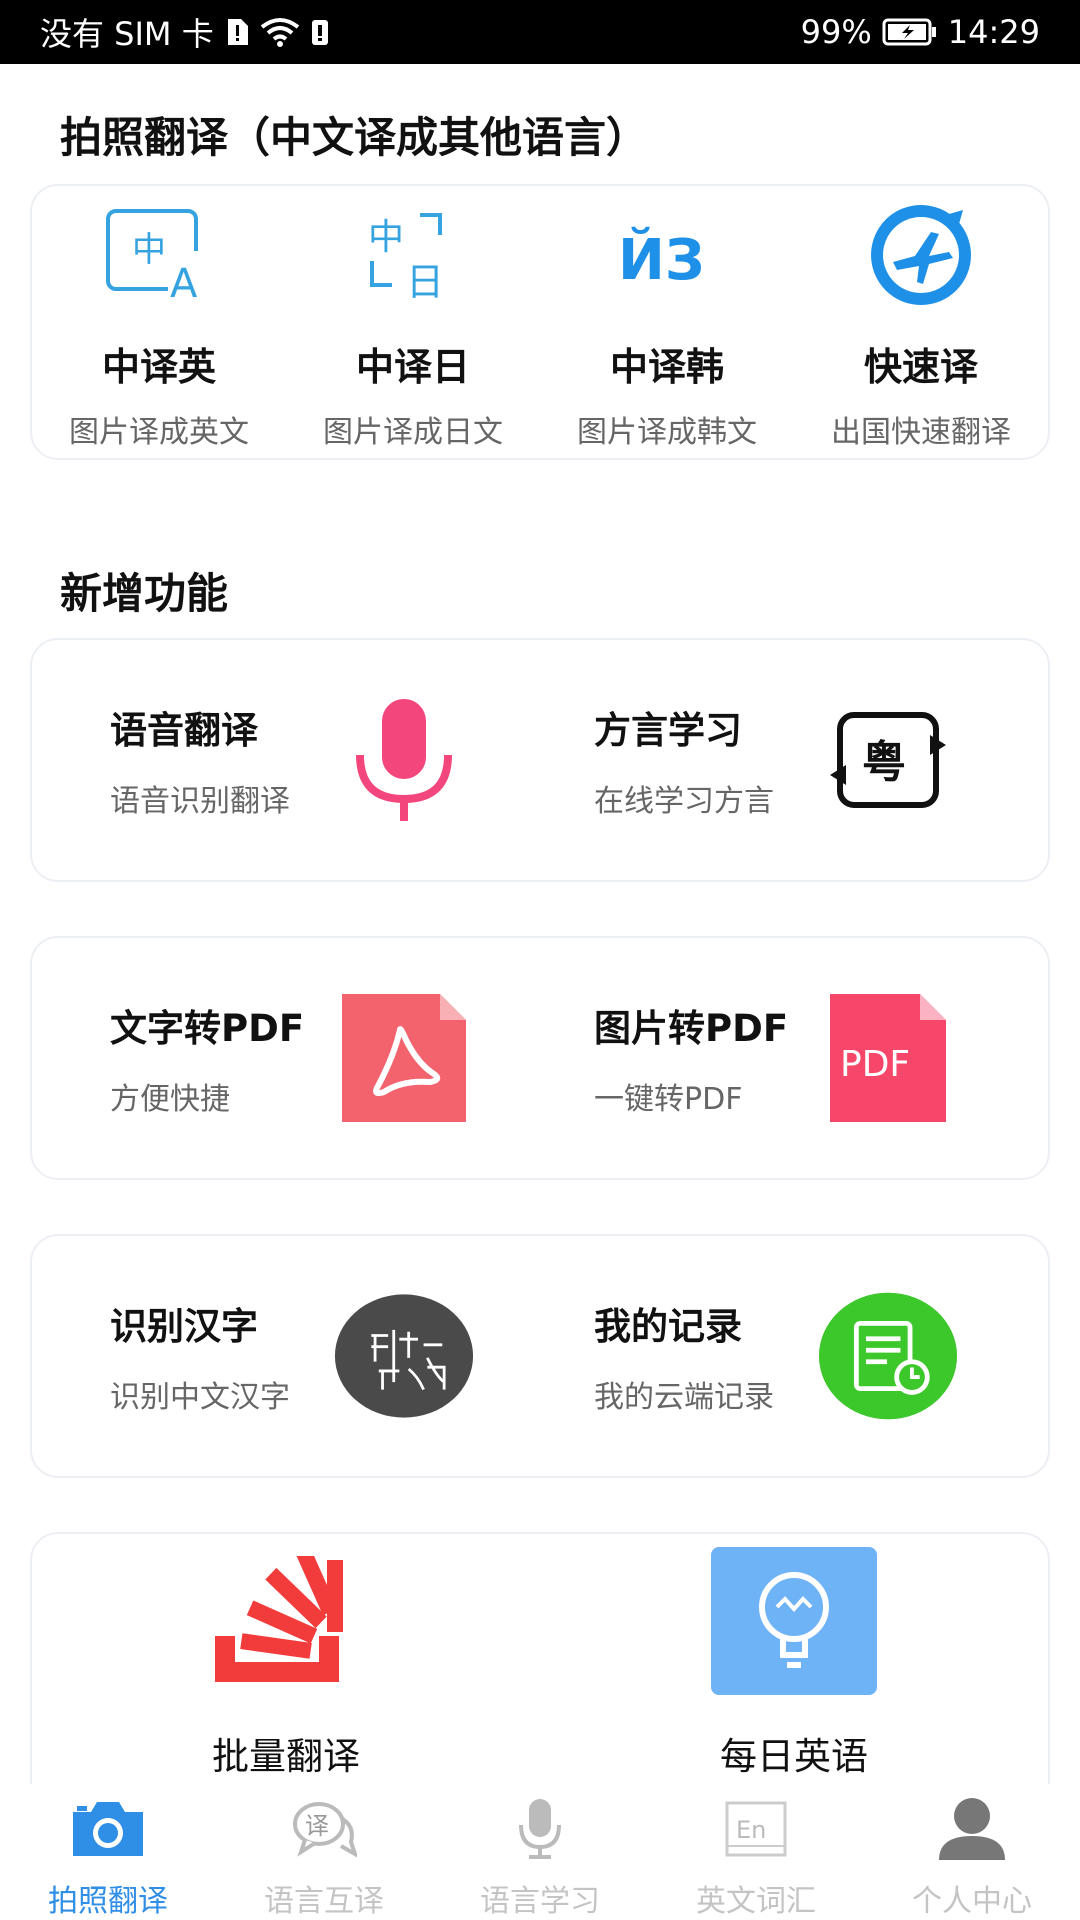  I want to click on camera-icon, so click(108, 1829).